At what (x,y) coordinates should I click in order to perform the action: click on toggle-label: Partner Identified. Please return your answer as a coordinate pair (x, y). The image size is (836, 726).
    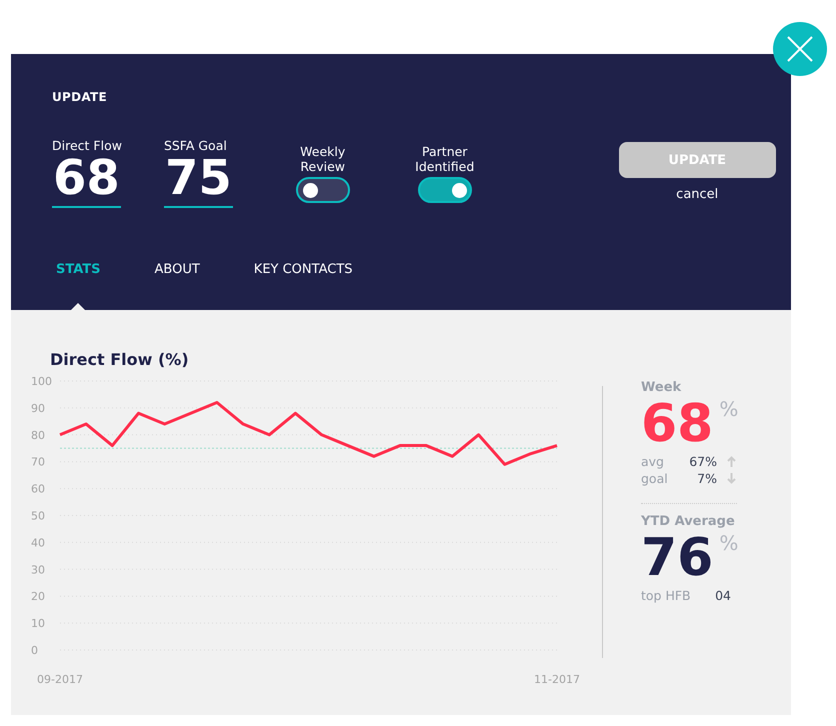
    Looking at the image, I should click on (445, 158).